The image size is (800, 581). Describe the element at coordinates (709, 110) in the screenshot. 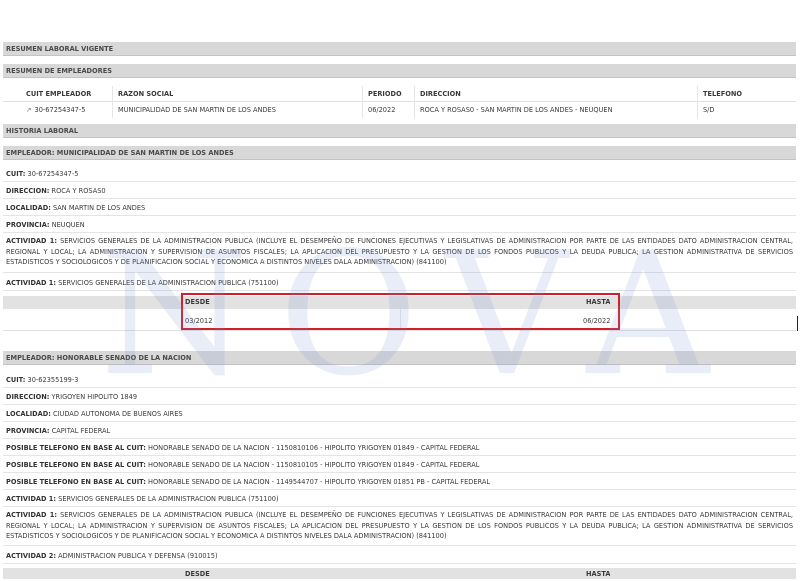

I see `summary-telefono: S/D` at that location.